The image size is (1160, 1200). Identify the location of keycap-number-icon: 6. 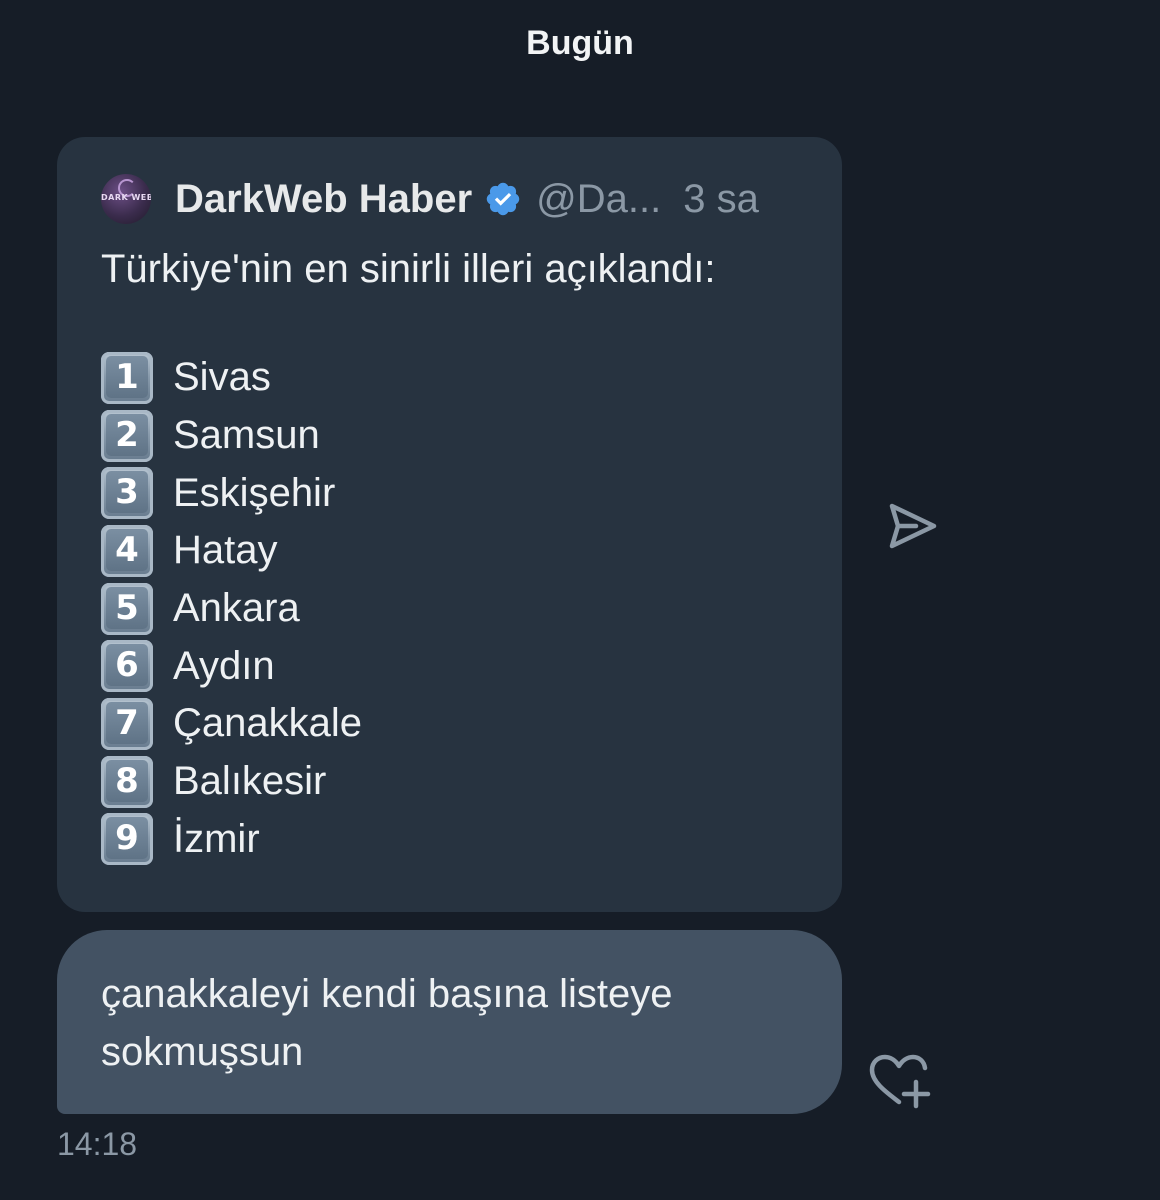
(127, 666).